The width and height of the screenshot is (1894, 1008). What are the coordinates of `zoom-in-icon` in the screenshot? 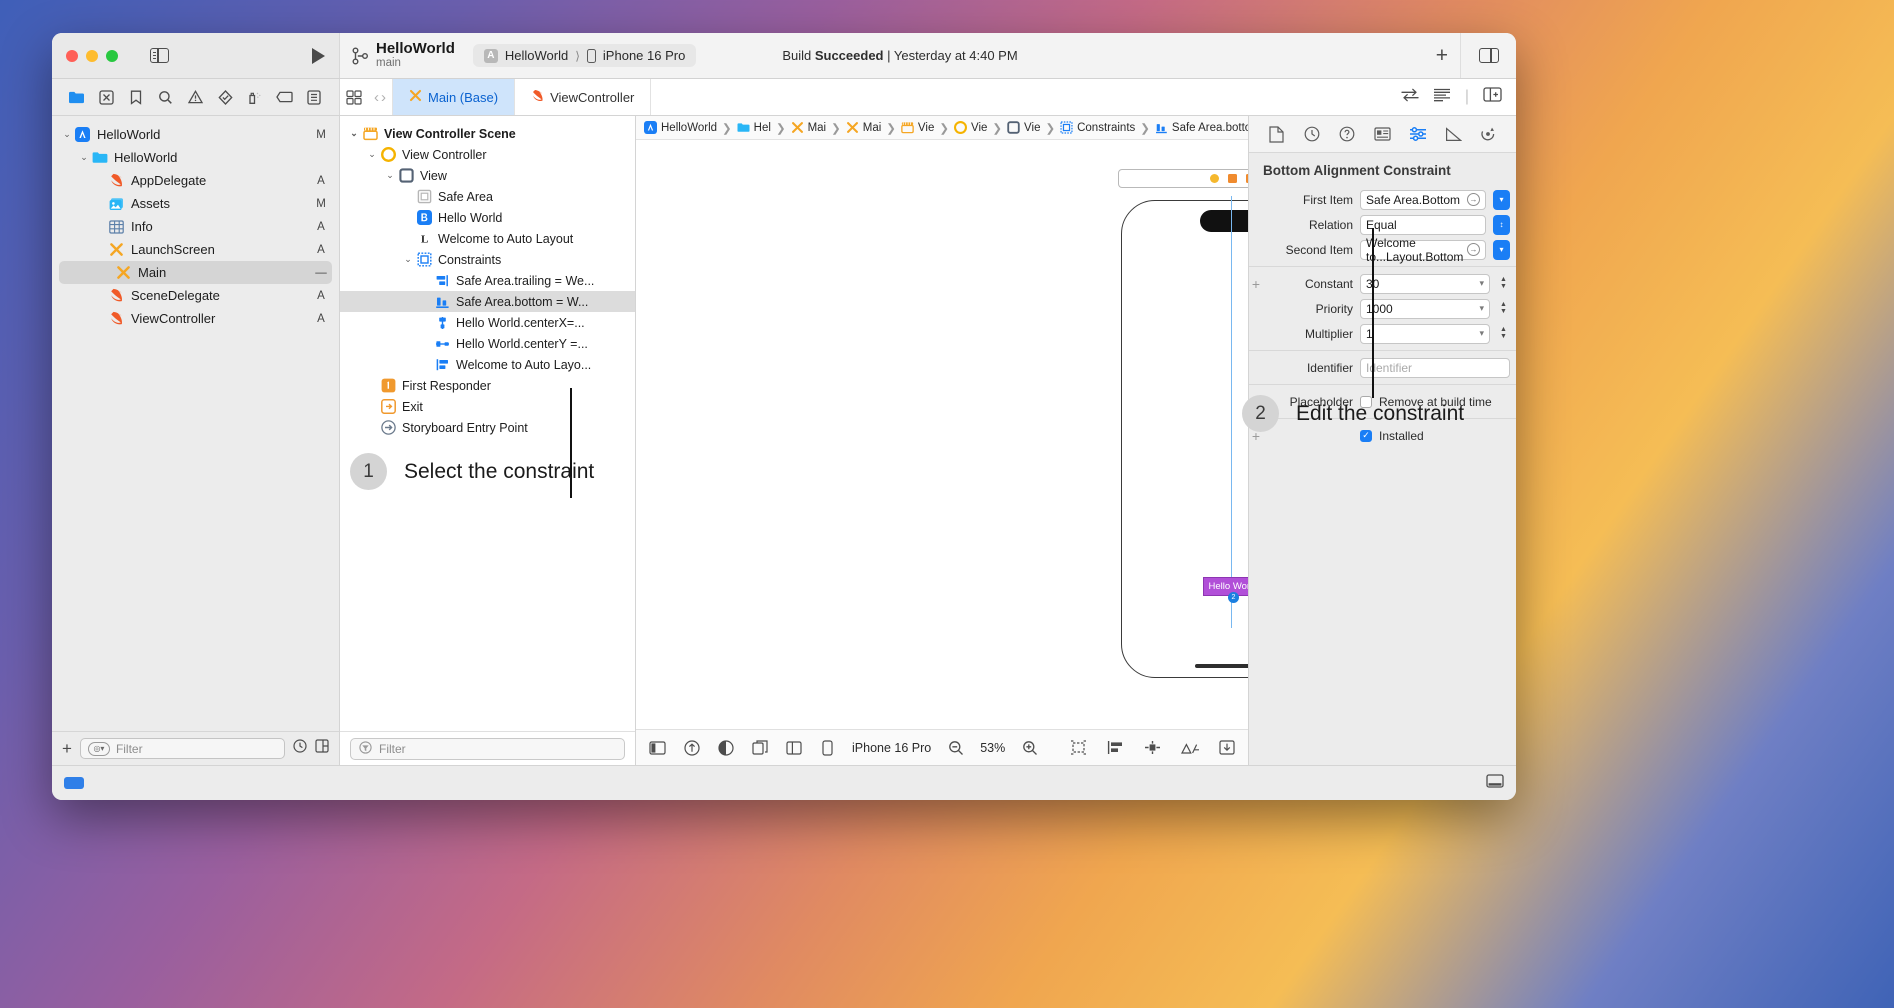 It's located at (1029, 747).